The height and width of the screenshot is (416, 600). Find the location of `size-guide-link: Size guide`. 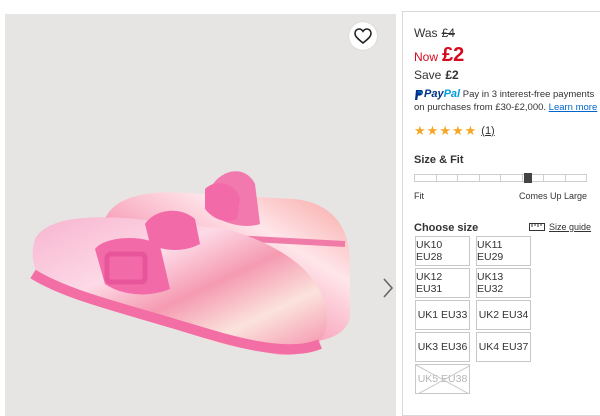

size-guide-link: Size guide is located at coordinates (560, 227).